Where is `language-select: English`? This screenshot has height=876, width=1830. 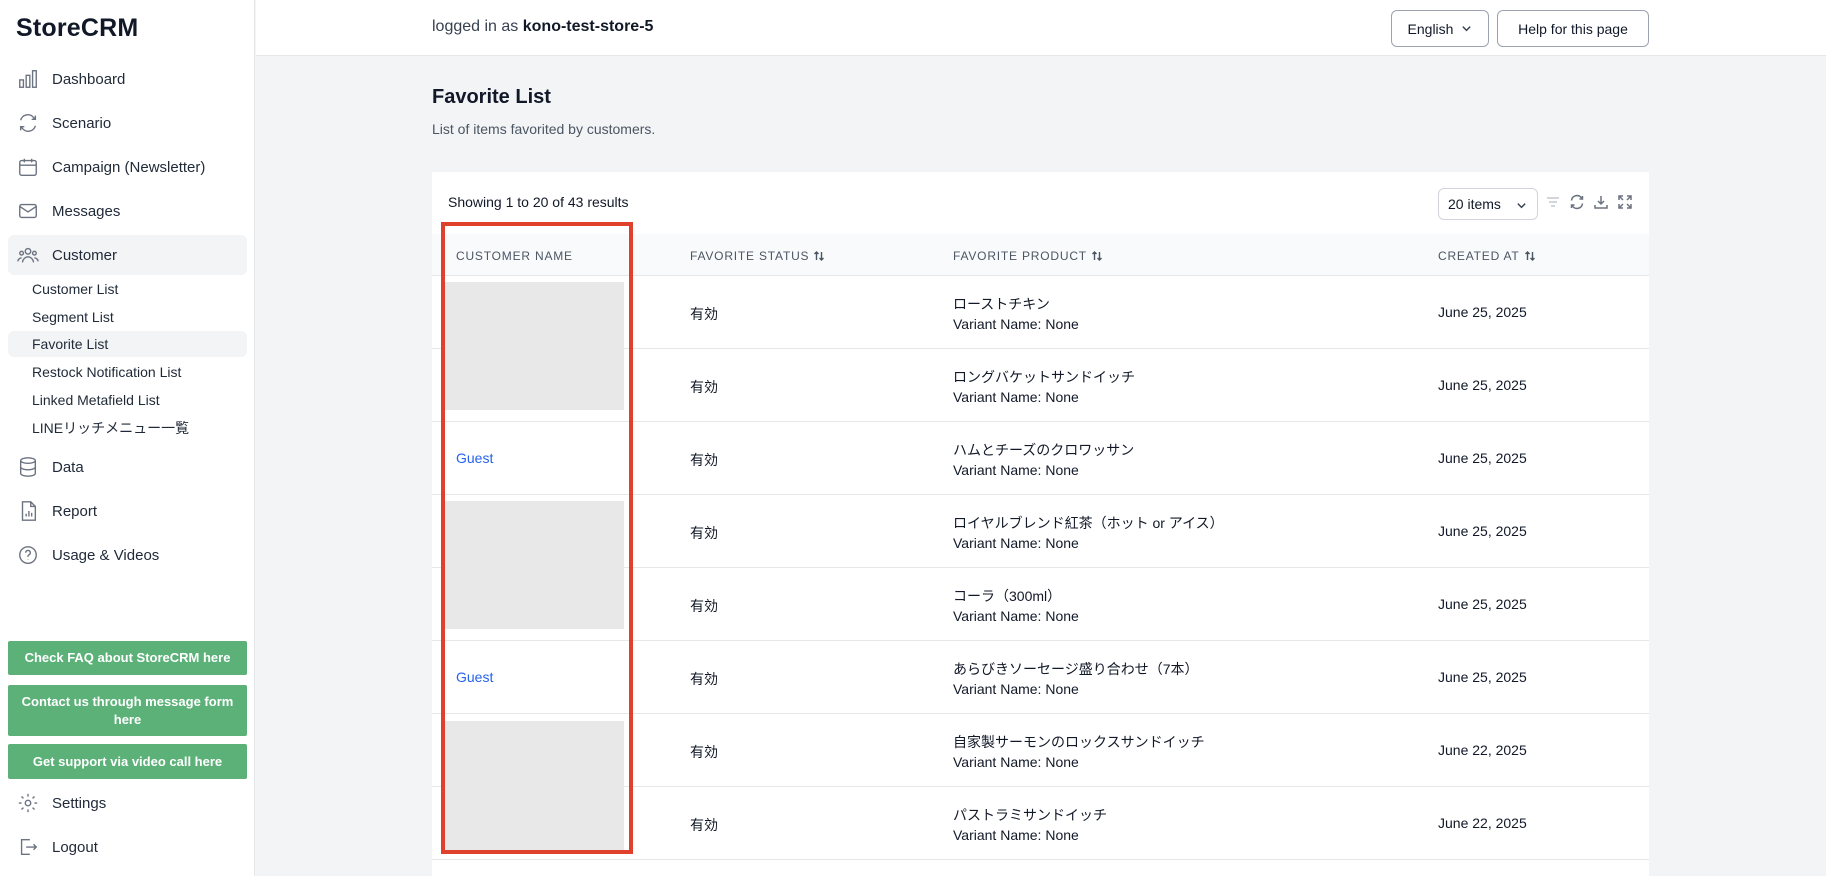
language-select: English is located at coordinates (1440, 28).